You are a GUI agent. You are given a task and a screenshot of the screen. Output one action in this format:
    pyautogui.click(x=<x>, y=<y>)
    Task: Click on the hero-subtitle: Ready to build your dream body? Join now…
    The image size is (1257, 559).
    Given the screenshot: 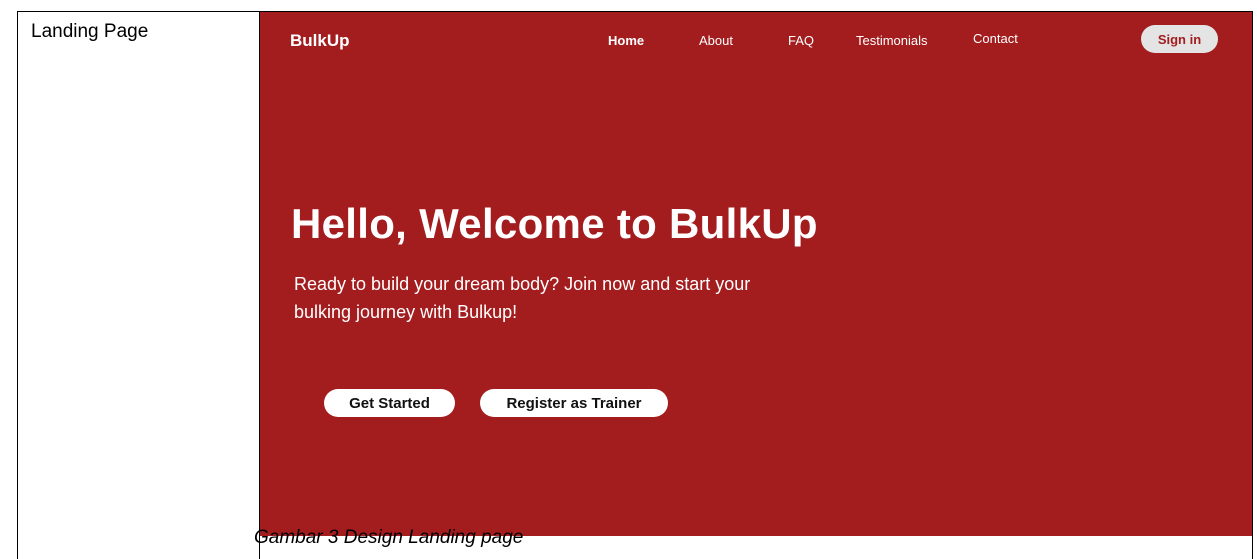 What is the action you would take?
    pyautogui.click(x=522, y=298)
    